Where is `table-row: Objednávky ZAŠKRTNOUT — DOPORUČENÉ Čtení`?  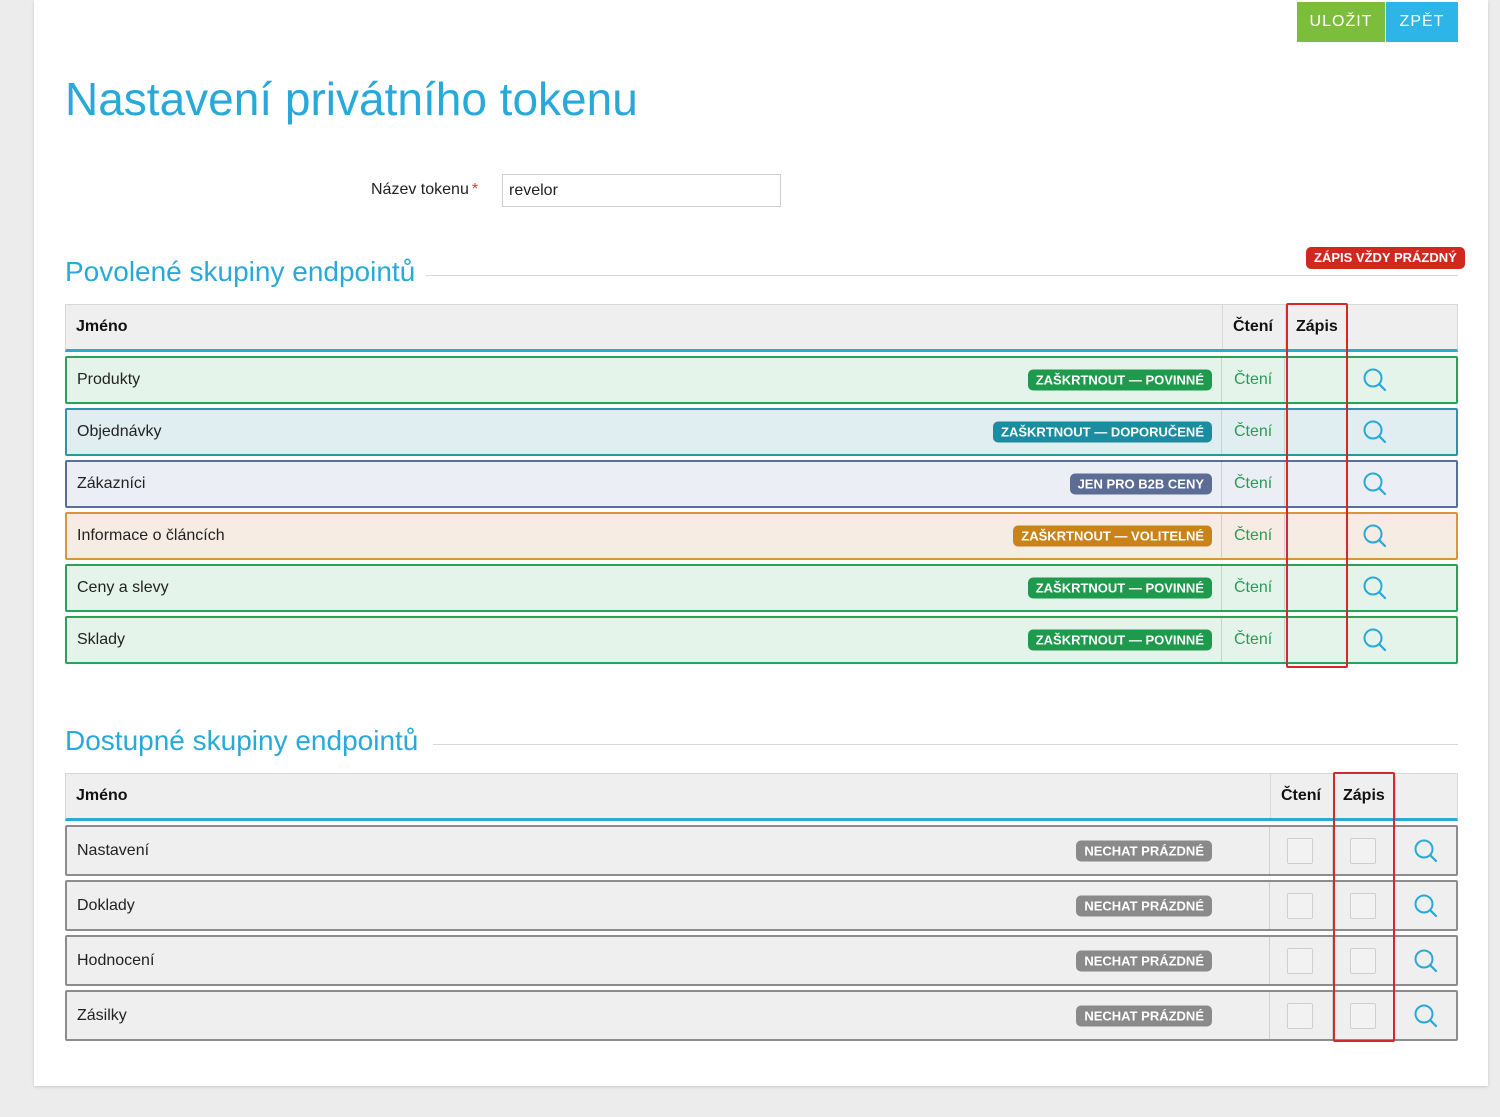 table-row: Objednávky ZAŠKRTNOUT — DOPORUČENÉ Čtení is located at coordinates (761, 432).